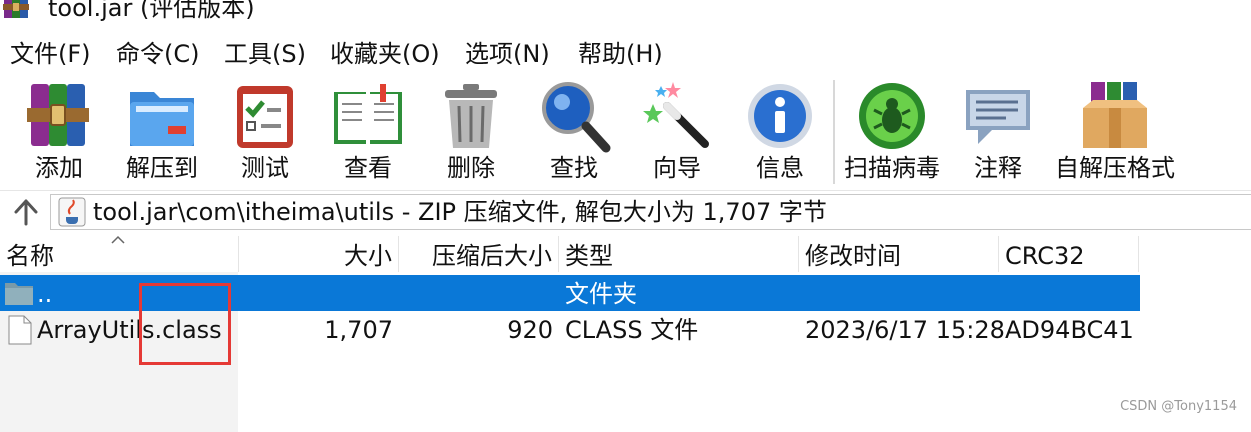  What do you see at coordinates (1069, 330) in the screenshot?
I see `row-crc32: AD94BC41` at bounding box center [1069, 330].